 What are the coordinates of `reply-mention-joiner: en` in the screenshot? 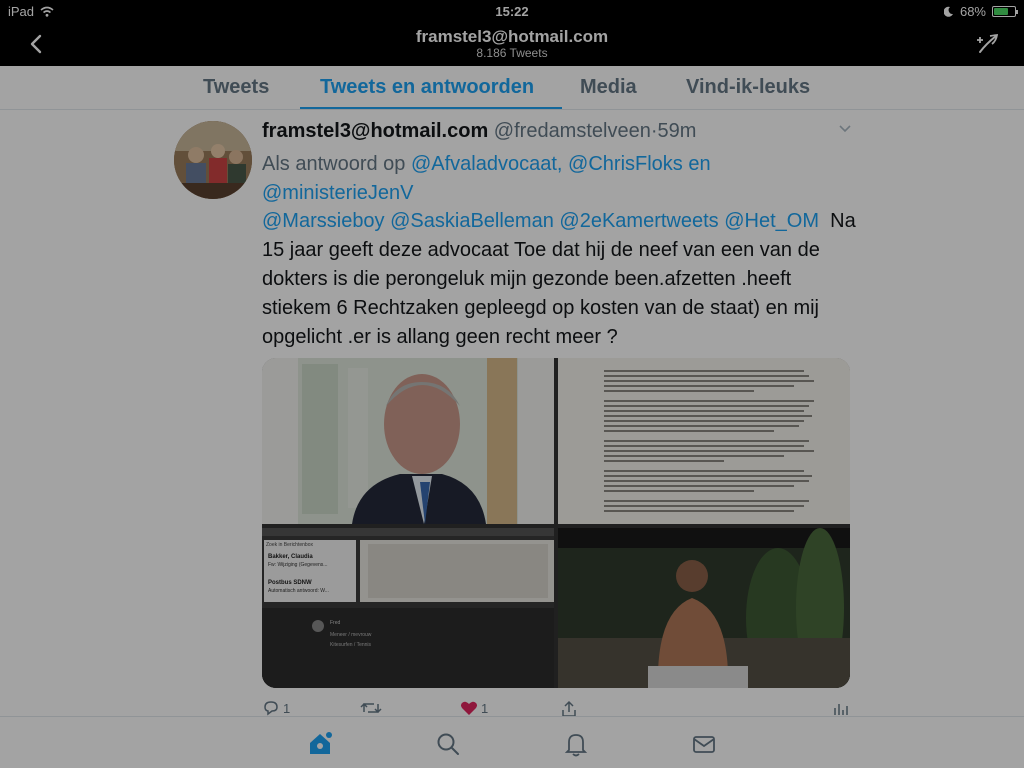 It's located at (699, 164).